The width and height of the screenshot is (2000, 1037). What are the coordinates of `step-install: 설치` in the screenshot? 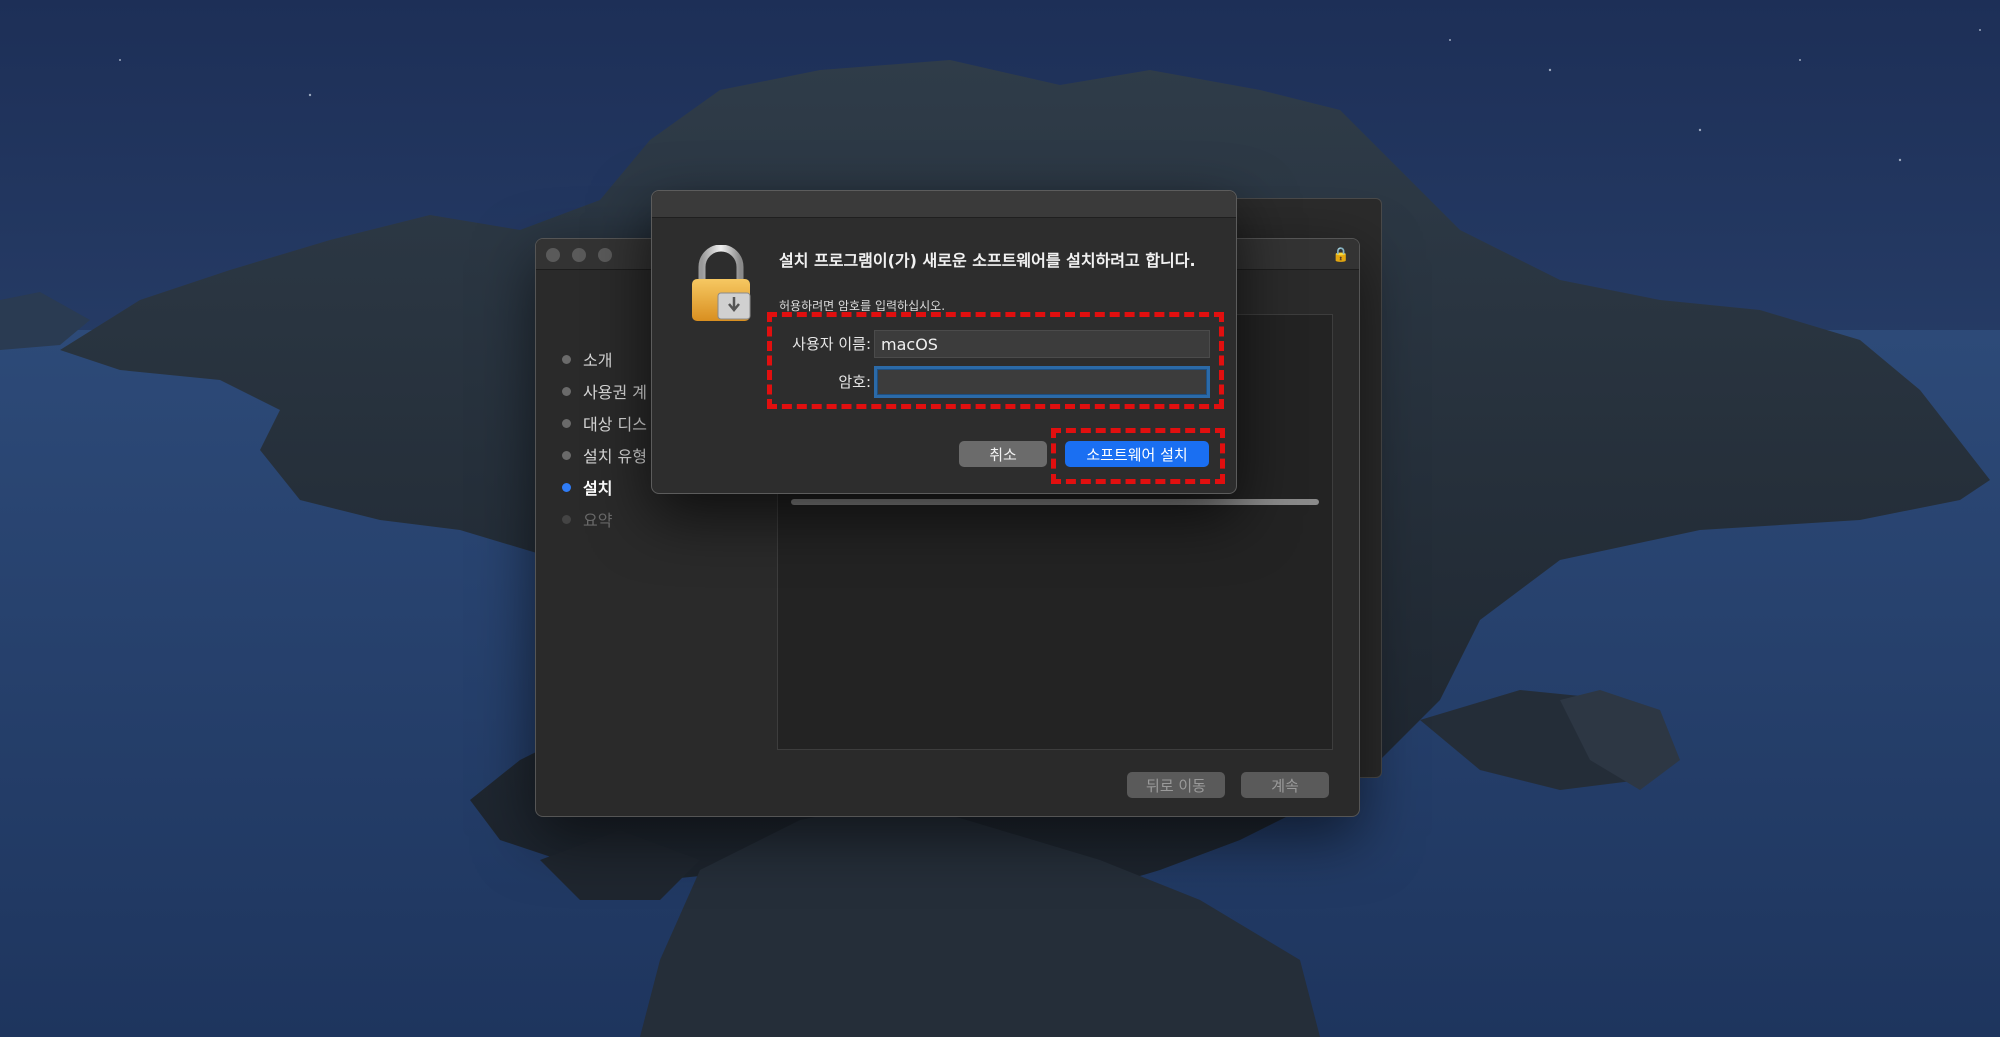 It's located at (604, 487).